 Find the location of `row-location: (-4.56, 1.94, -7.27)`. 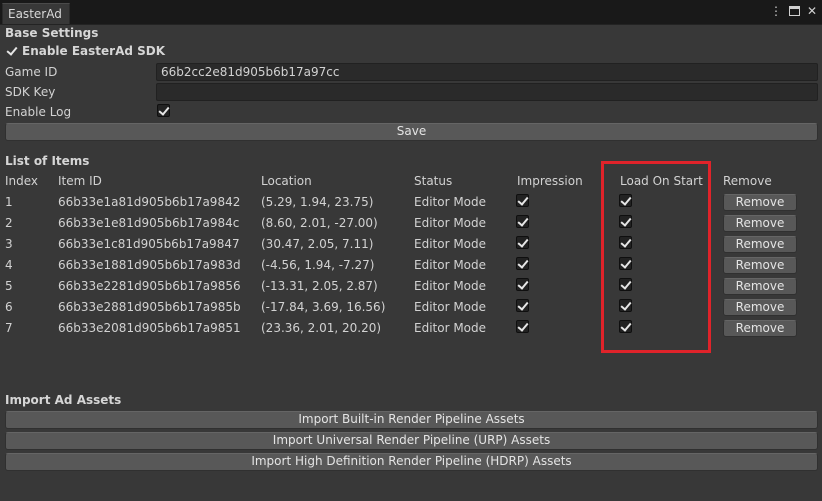

row-location: (-4.56, 1.94, -7.27) is located at coordinates (318, 265).